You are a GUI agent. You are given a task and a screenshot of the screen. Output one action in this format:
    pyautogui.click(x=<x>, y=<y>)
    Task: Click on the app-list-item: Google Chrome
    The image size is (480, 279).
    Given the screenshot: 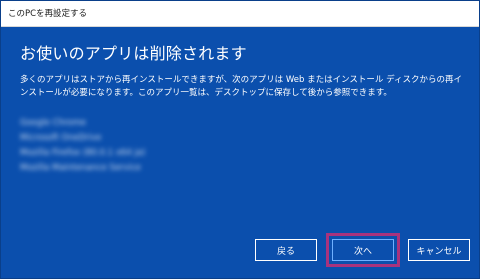 What is the action you would take?
    pyautogui.click(x=53, y=123)
    